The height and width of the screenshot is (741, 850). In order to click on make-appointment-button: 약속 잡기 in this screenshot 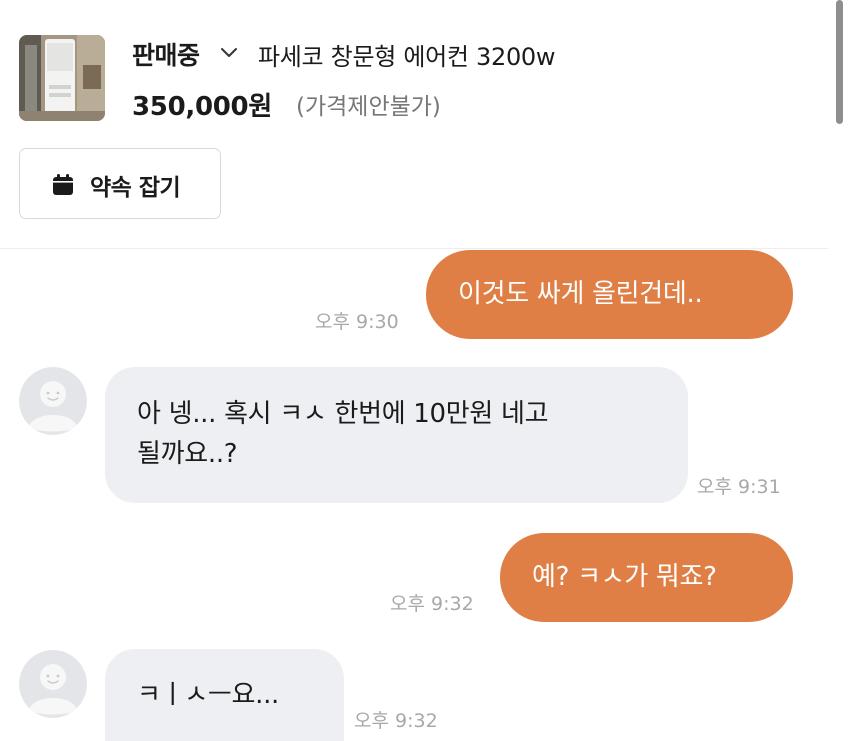, I will do `click(120, 183)`.